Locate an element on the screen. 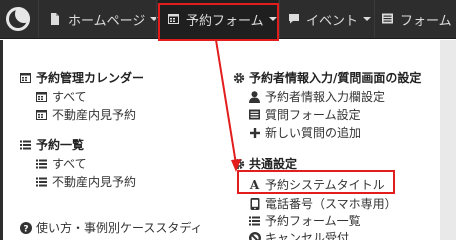  booker-item-add-question-label: 新しい質問の追加 is located at coordinates (313, 133).